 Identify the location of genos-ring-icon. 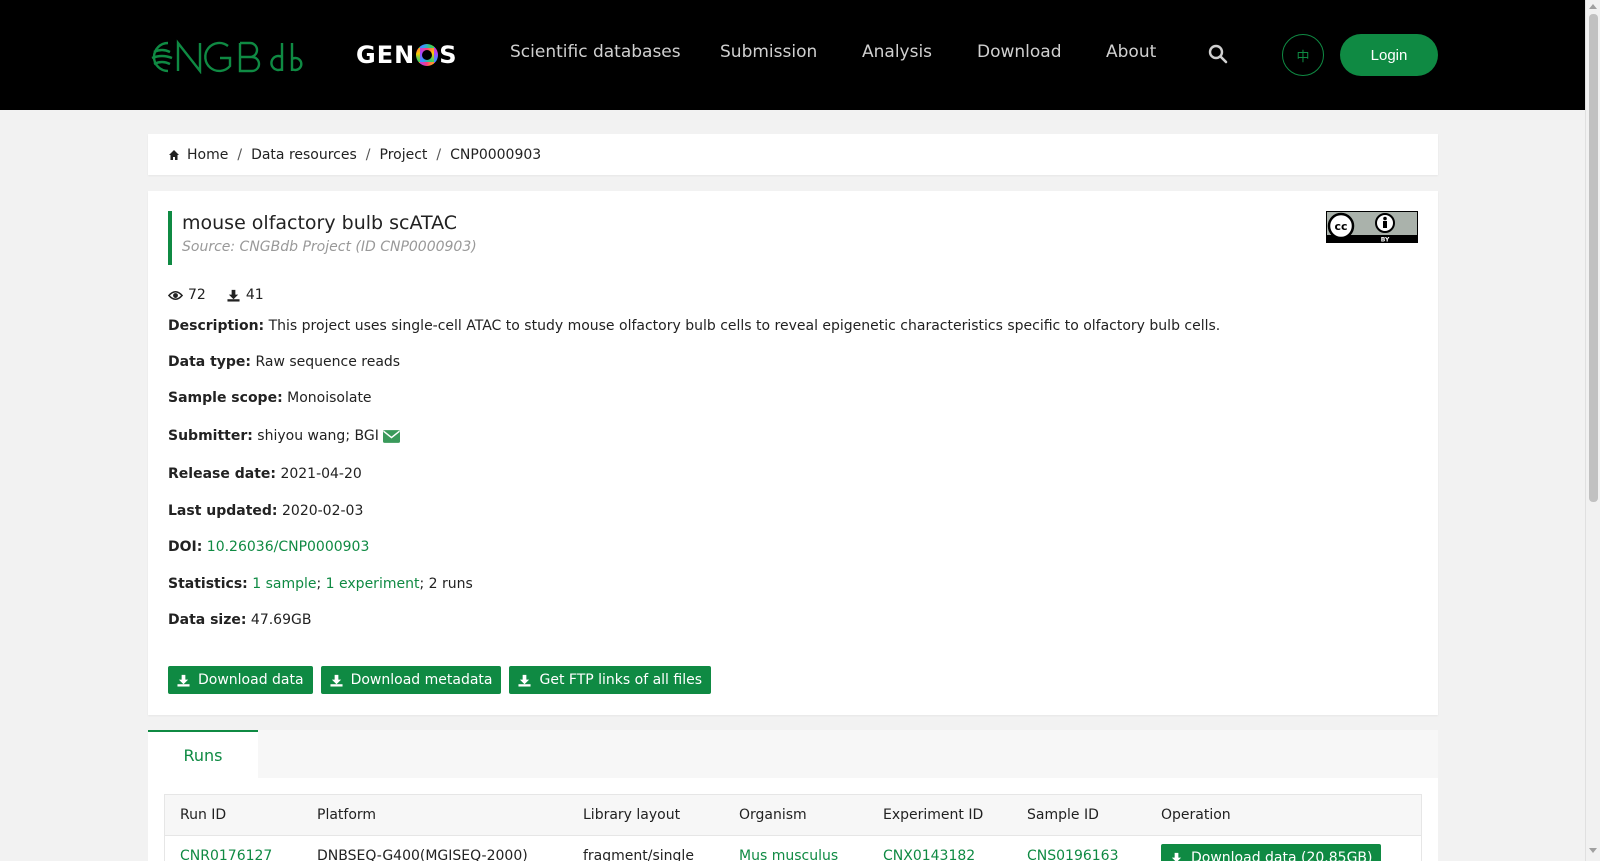
(427, 55).